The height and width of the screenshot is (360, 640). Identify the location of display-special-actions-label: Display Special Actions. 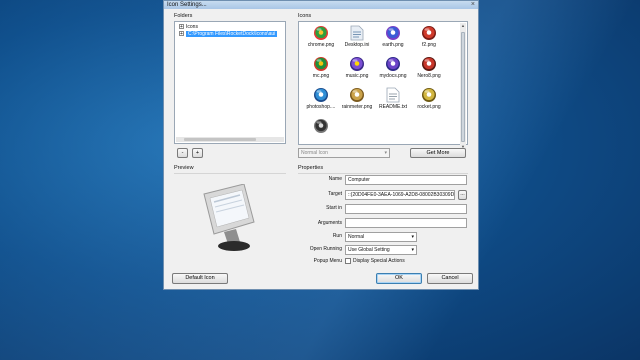
(379, 261).